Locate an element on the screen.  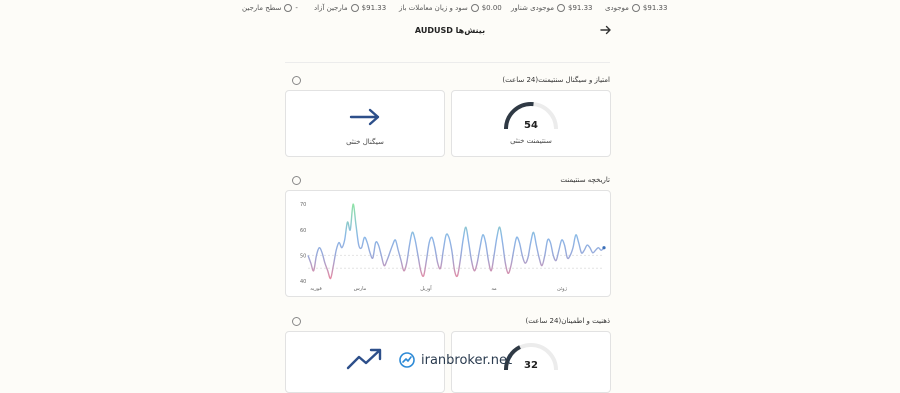
balance-label: موجودی is located at coordinates (617, 8).